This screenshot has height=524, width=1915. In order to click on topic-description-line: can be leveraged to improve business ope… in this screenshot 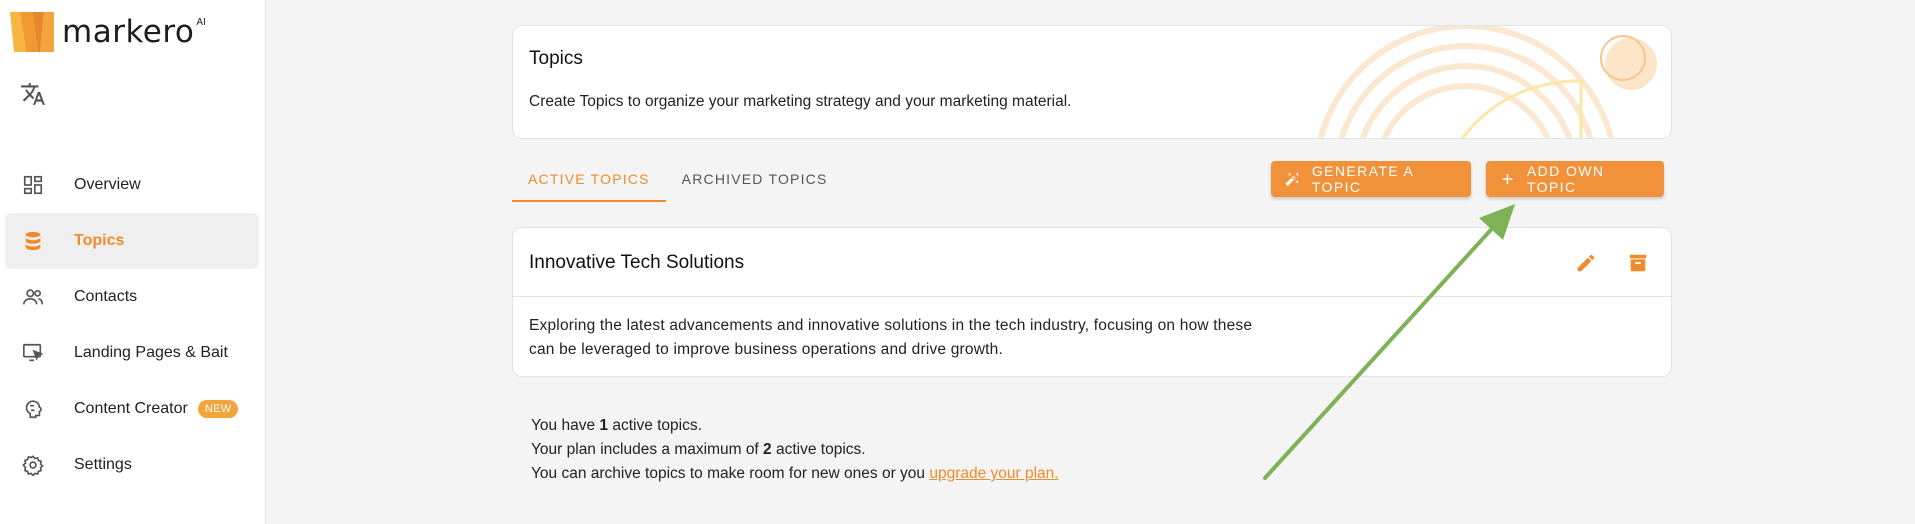, I will do `click(766, 349)`.